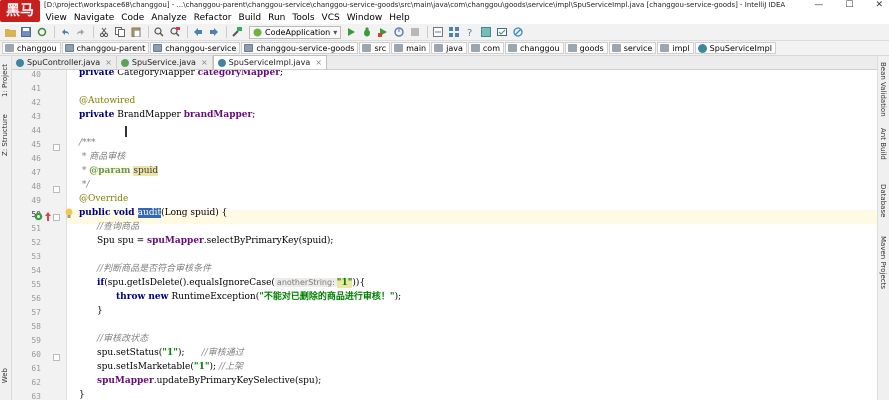 The width and height of the screenshot is (889, 400). Describe the element at coordinates (5, 135) in the screenshot. I see `structure-tool-tab: Z: Structure` at that location.